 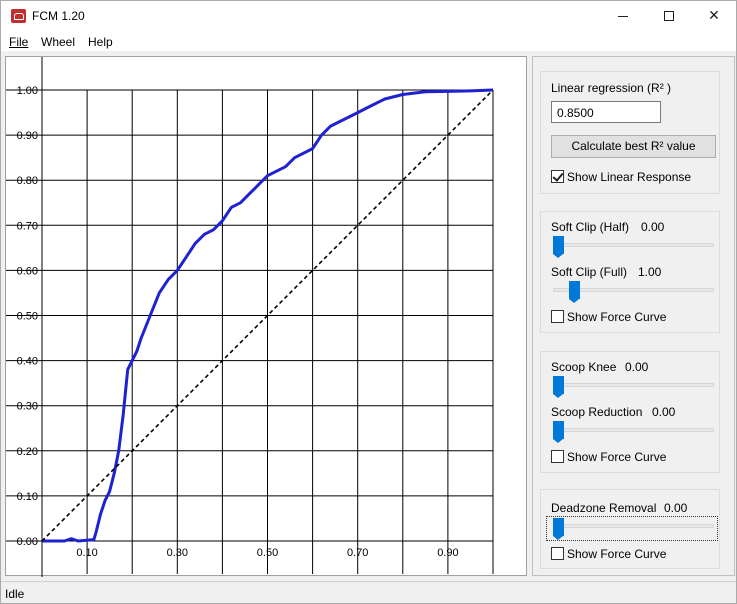 I want to click on y-tick-label: 0.70, so click(x=27, y=226).